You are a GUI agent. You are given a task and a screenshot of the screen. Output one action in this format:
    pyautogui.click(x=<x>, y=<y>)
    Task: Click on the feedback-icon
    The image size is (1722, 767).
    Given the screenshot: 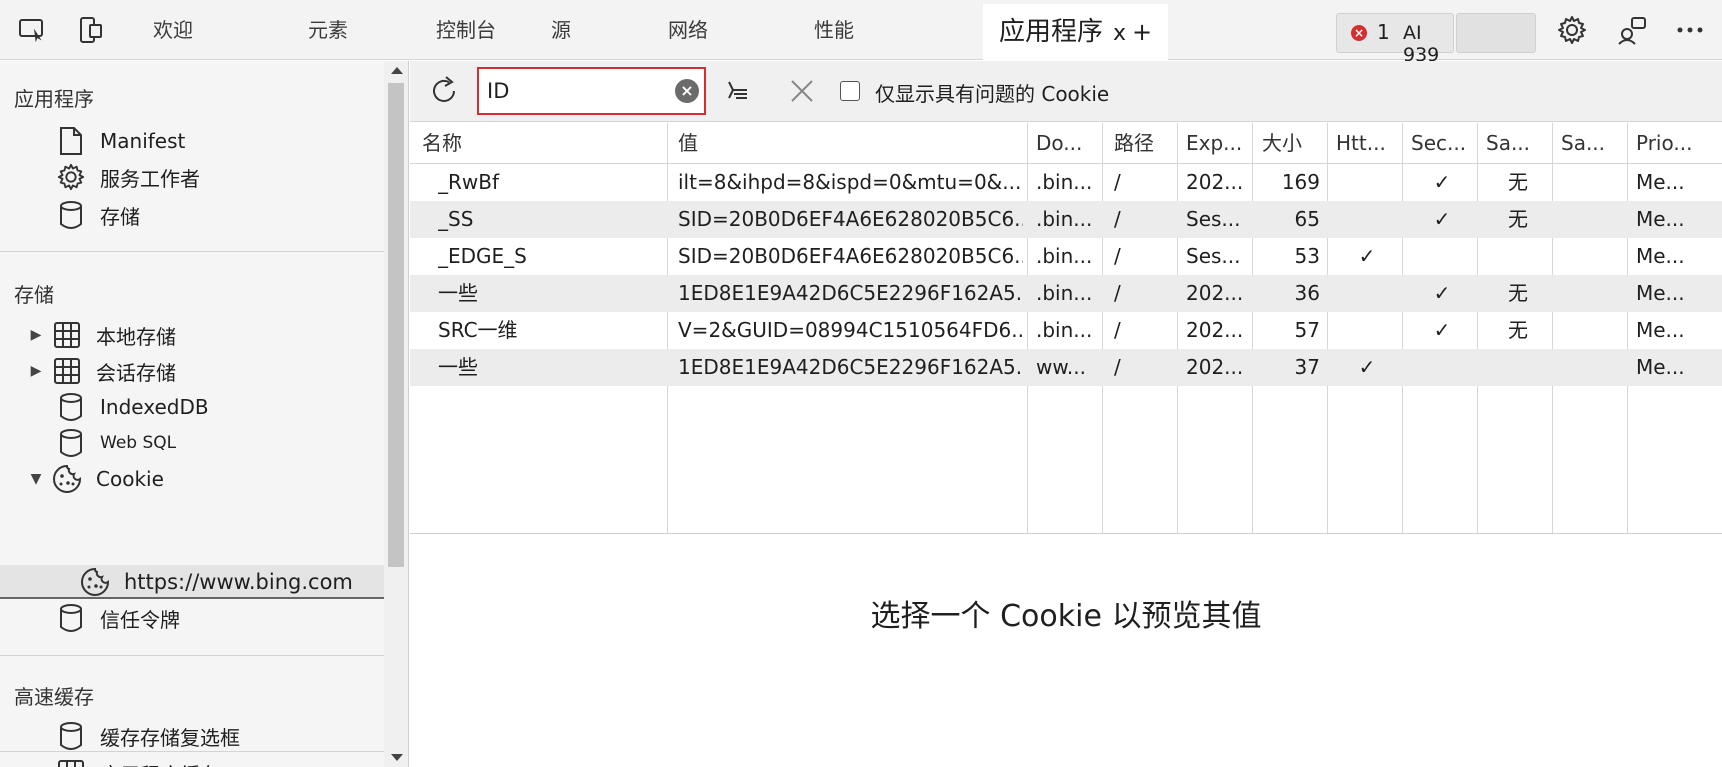 What is the action you would take?
    pyautogui.click(x=1632, y=30)
    